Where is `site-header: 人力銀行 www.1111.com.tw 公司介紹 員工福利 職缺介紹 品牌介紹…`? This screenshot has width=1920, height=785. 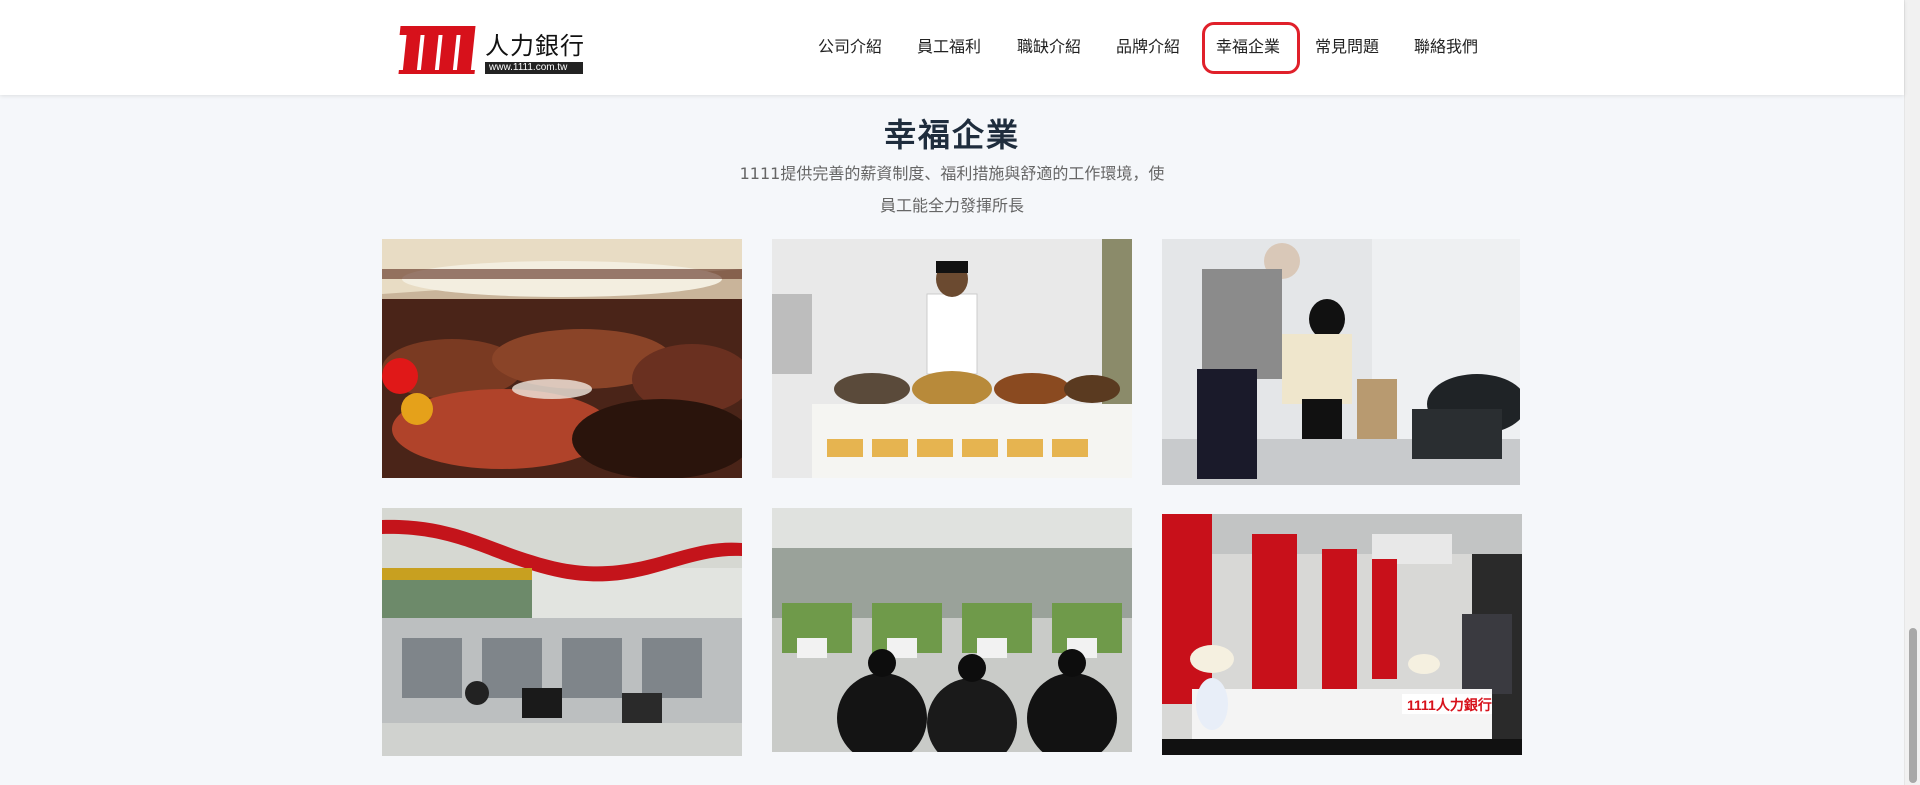 site-header: 人力銀行 www.1111.com.tw 公司介紹 員工福利 職缺介紹 品牌介紹… is located at coordinates (952, 47).